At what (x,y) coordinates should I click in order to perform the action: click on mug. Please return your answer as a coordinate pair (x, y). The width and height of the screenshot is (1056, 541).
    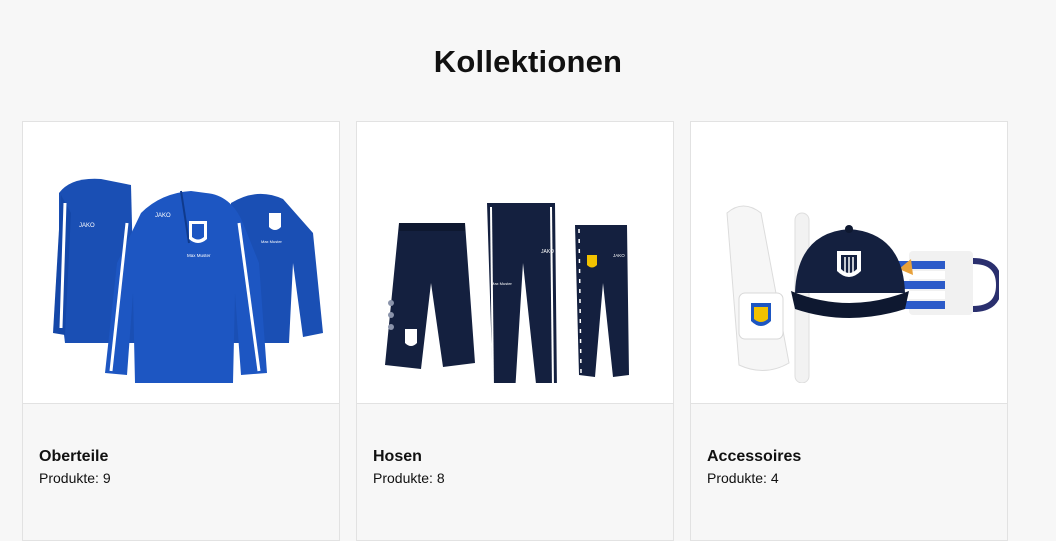
    Looking at the image, I should click on (947, 282).